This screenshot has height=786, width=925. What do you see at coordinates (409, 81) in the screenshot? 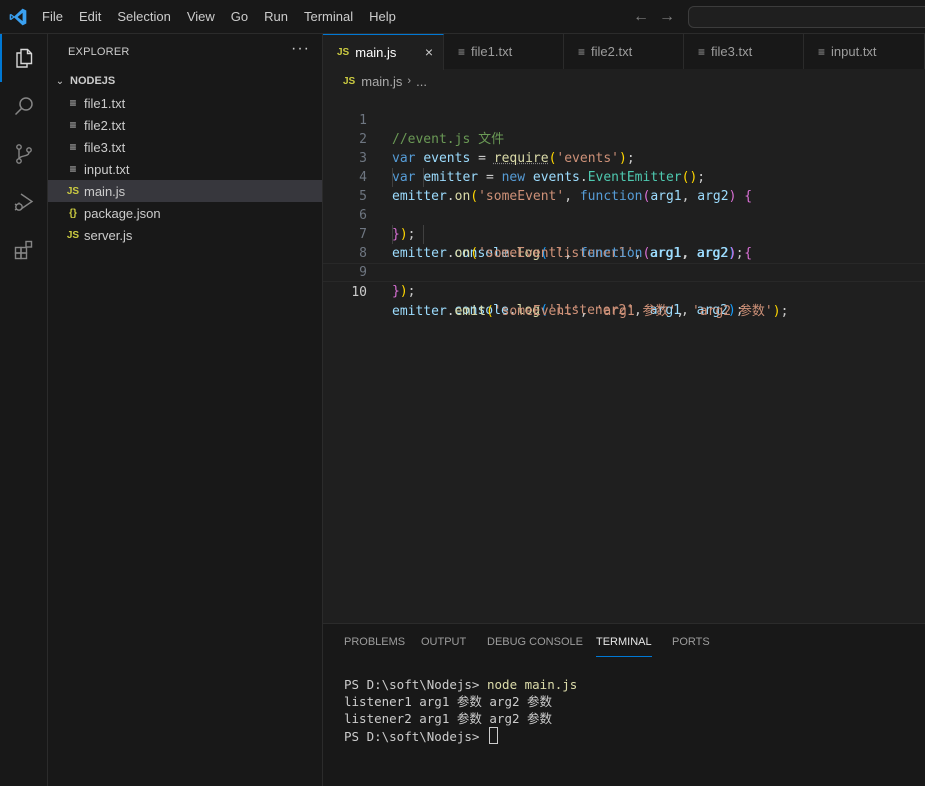
I see `chevron-right-icon: ›` at bounding box center [409, 81].